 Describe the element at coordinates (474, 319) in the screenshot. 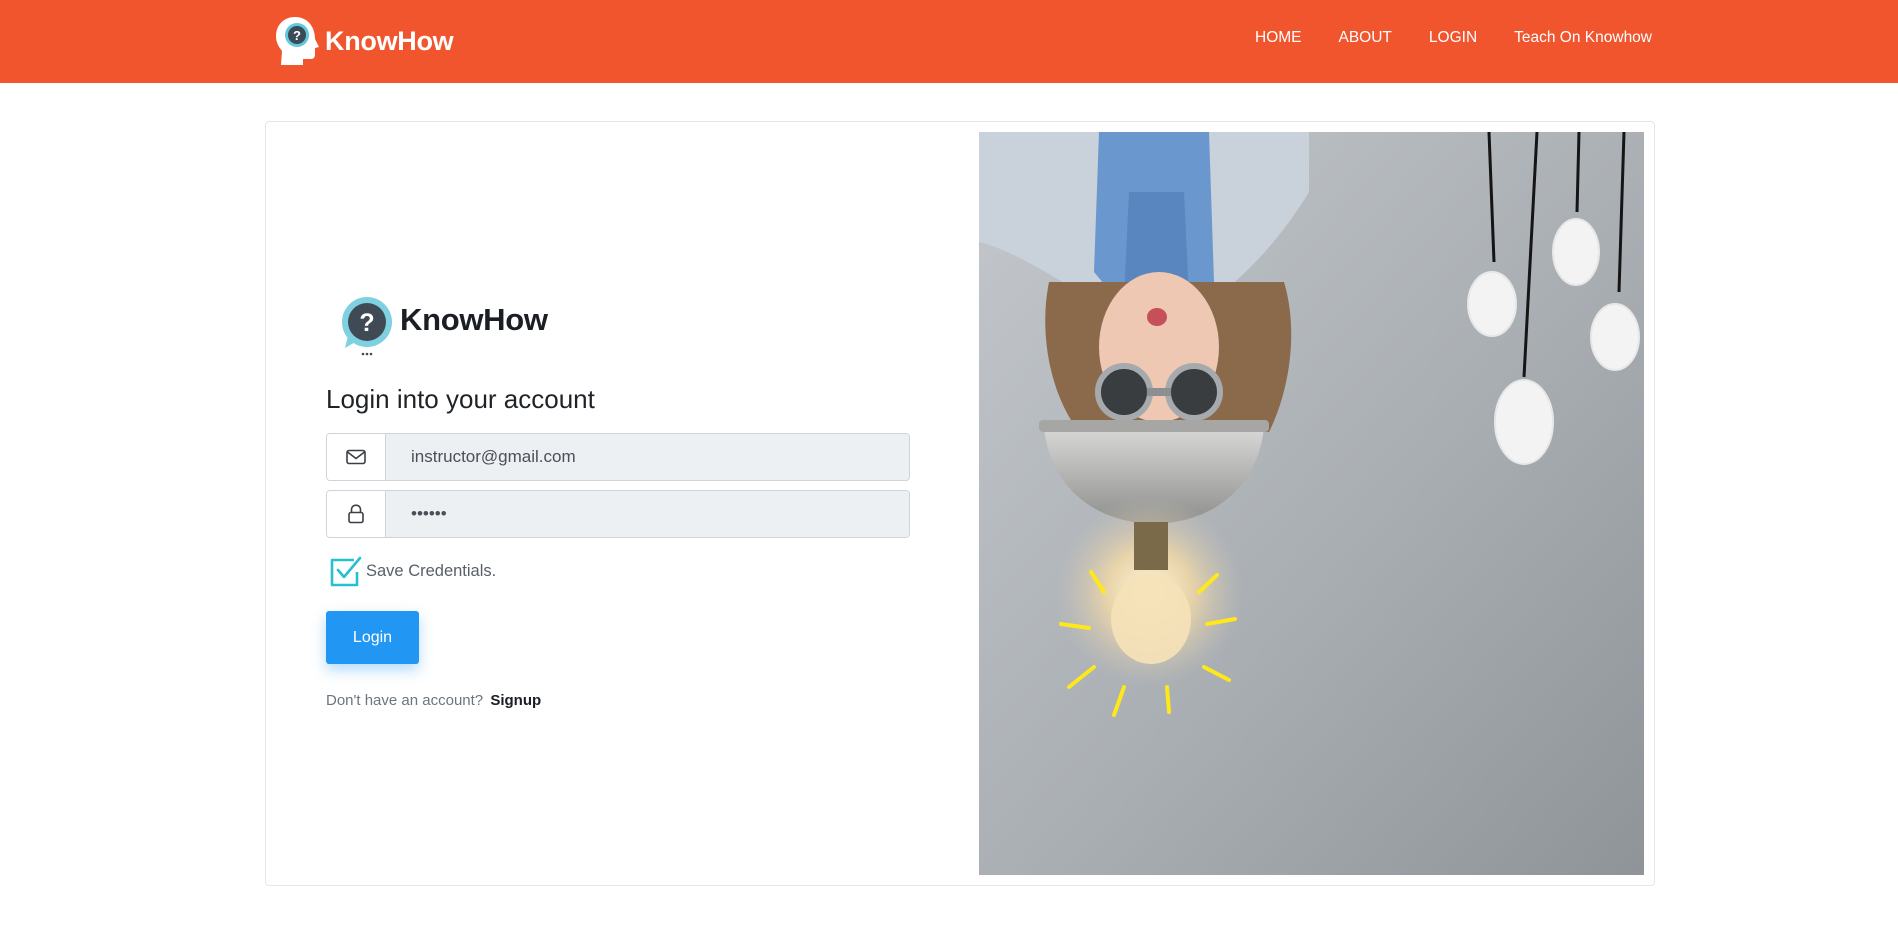

I see `form-logo-text: KnowHow` at that location.